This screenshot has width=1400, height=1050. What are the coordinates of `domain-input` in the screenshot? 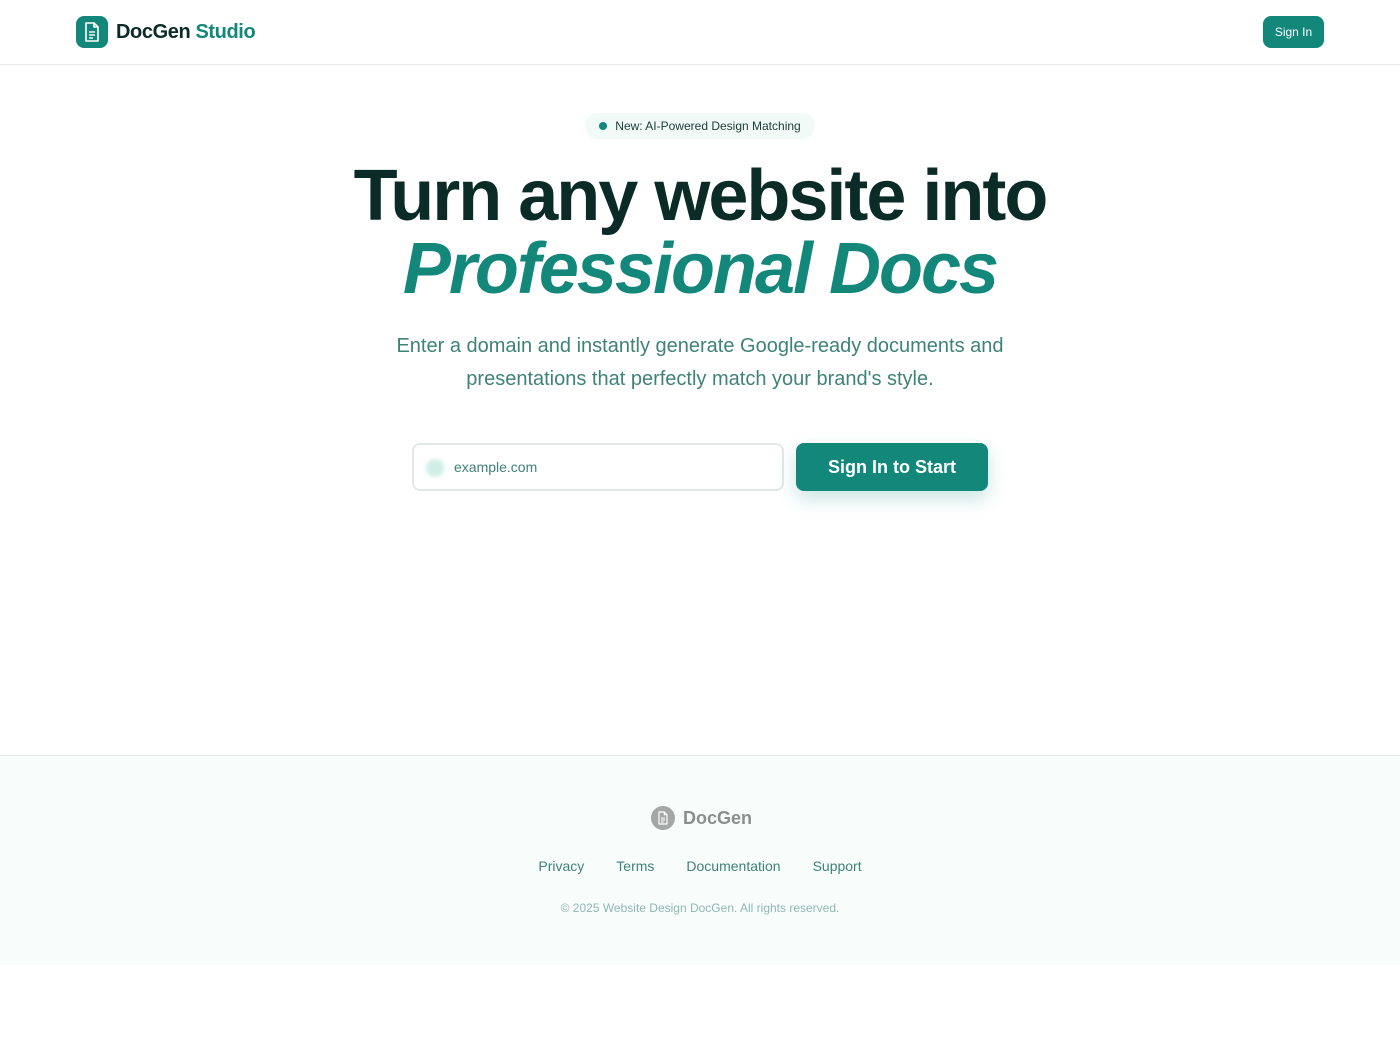 It's located at (614, 467).